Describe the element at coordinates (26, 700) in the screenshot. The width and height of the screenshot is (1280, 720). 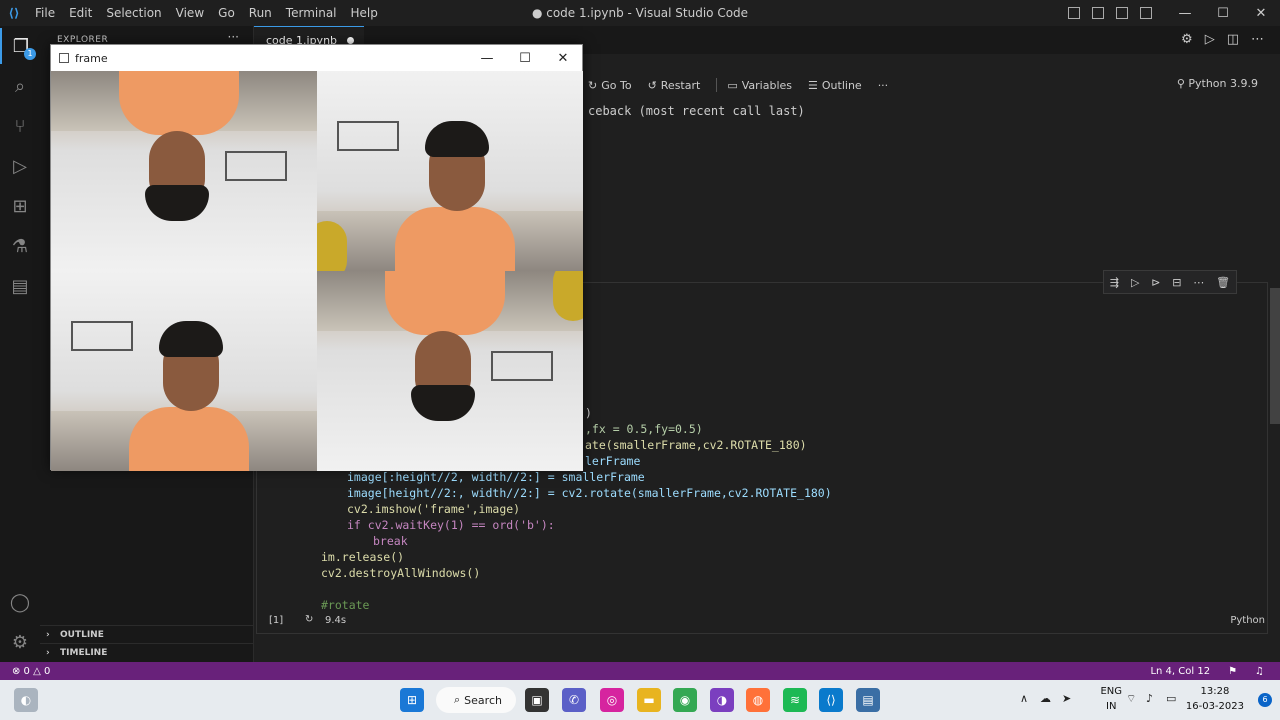
I see `widgets-icon: ◐` at that location.